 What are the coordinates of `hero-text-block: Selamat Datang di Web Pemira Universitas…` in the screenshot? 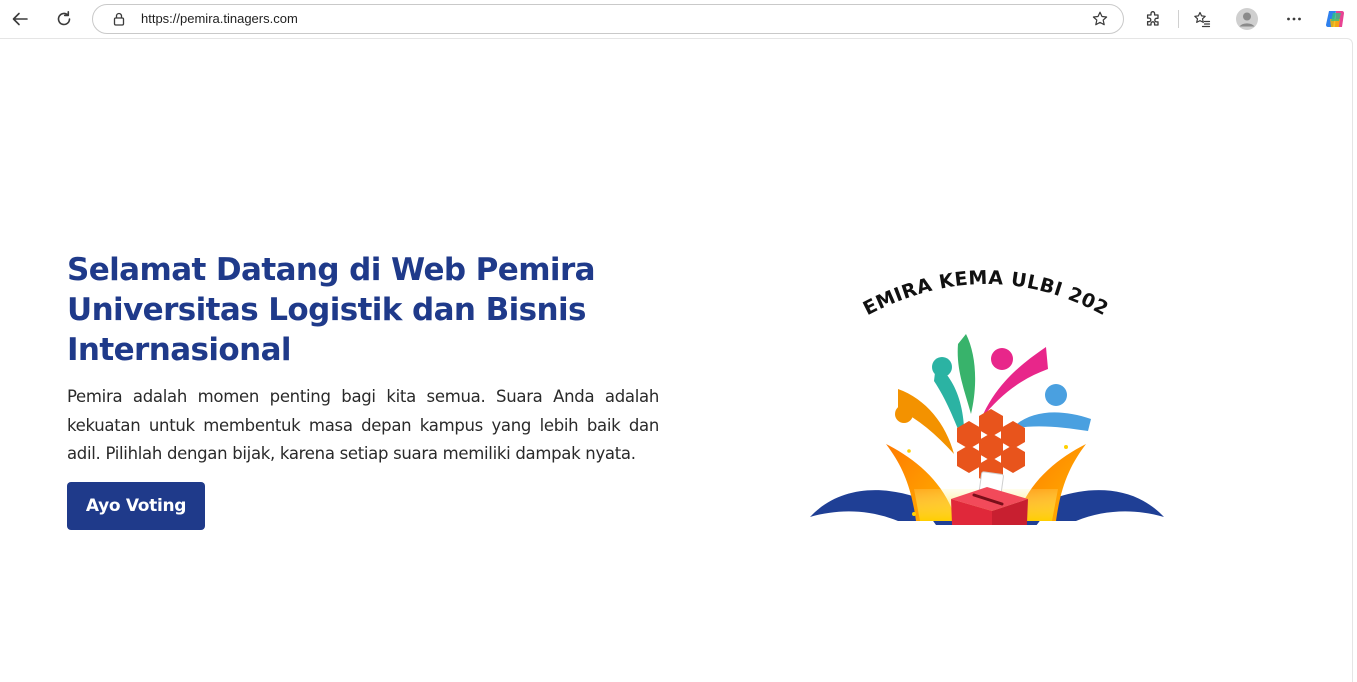 It's located at (363, 359).